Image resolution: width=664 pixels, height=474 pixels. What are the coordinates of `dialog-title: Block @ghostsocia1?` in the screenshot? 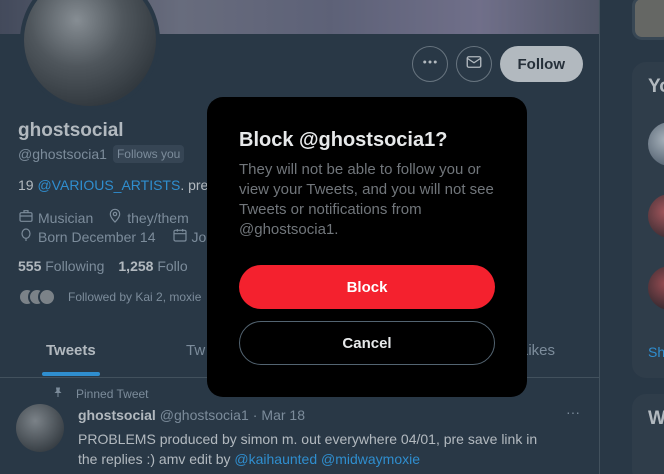 It's located at (343, 140).